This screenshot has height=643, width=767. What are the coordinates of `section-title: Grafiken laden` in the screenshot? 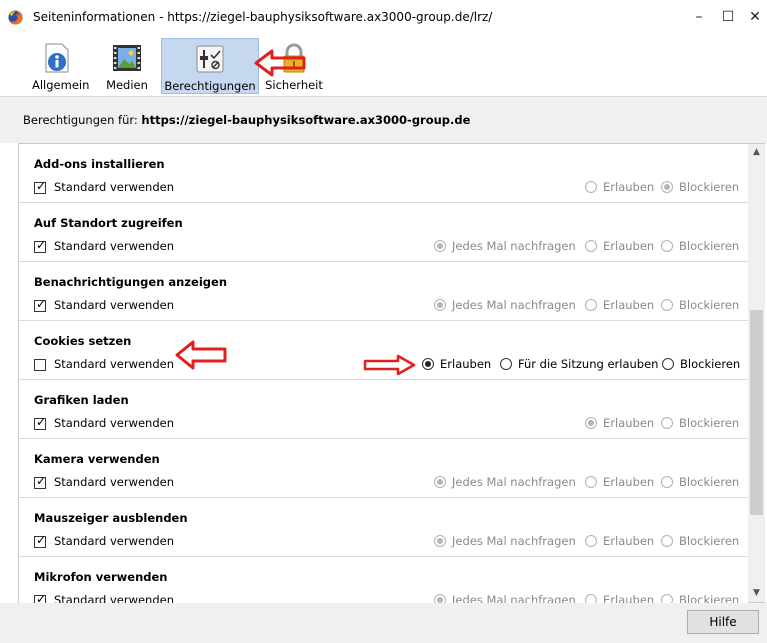 It's located at (81, 400).